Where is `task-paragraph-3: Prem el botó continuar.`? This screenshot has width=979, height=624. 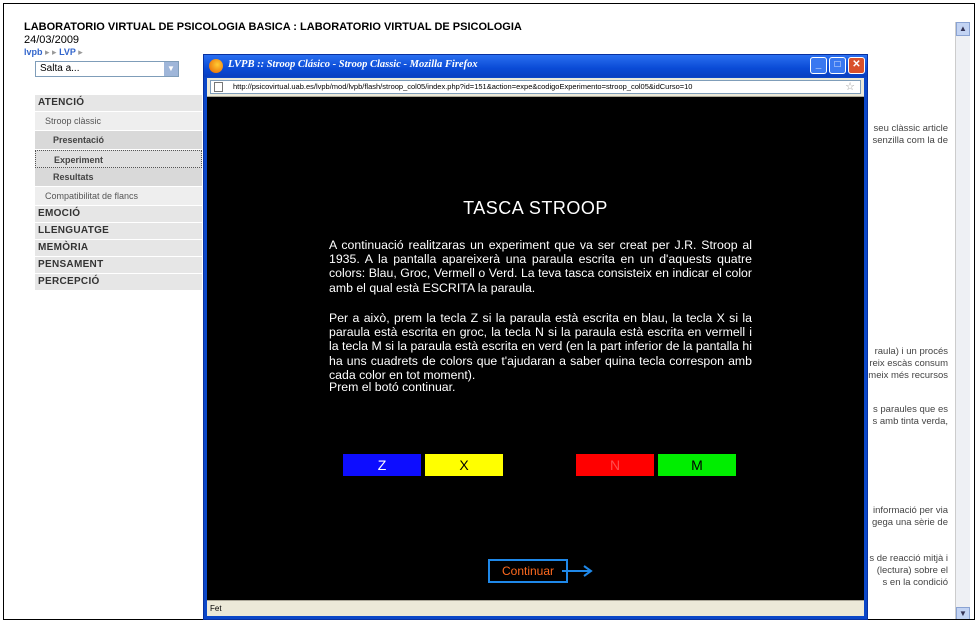
task-paragraph-3: Prem el botó continuar. is located at coordinates (392, 387).